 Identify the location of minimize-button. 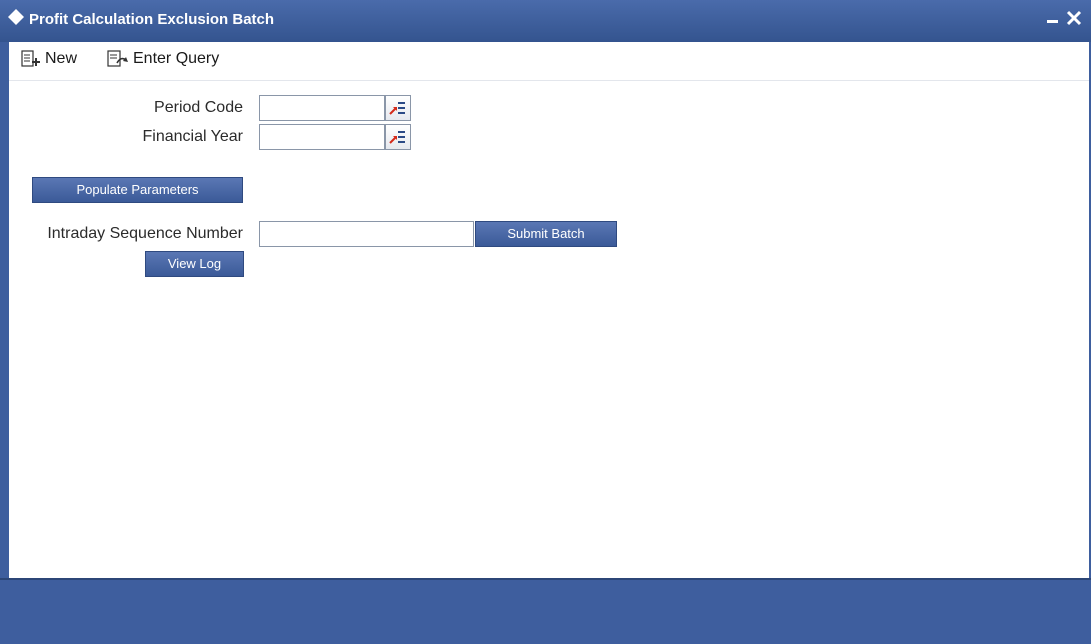
(1053, 18).